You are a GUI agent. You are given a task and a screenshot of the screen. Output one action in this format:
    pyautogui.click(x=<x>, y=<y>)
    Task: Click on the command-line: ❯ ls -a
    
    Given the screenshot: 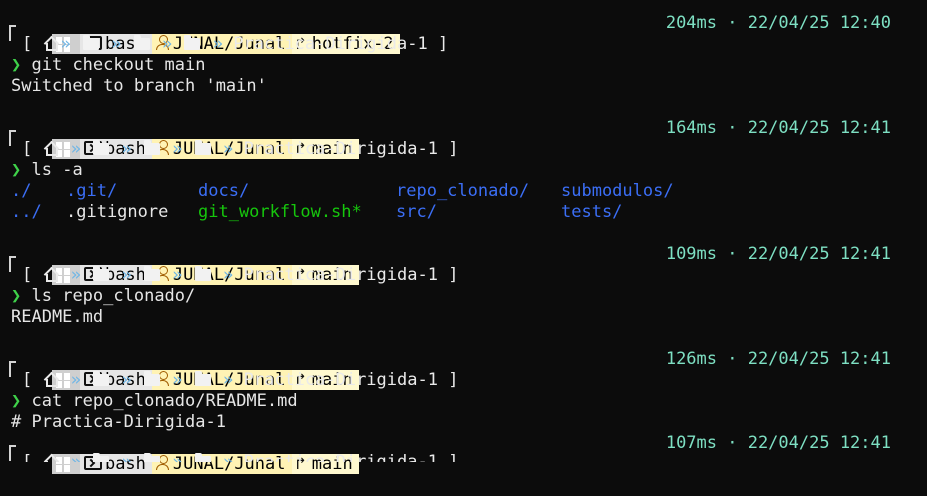 What is the action you would take?
    pyautogui.click(x=47, y=170)
    